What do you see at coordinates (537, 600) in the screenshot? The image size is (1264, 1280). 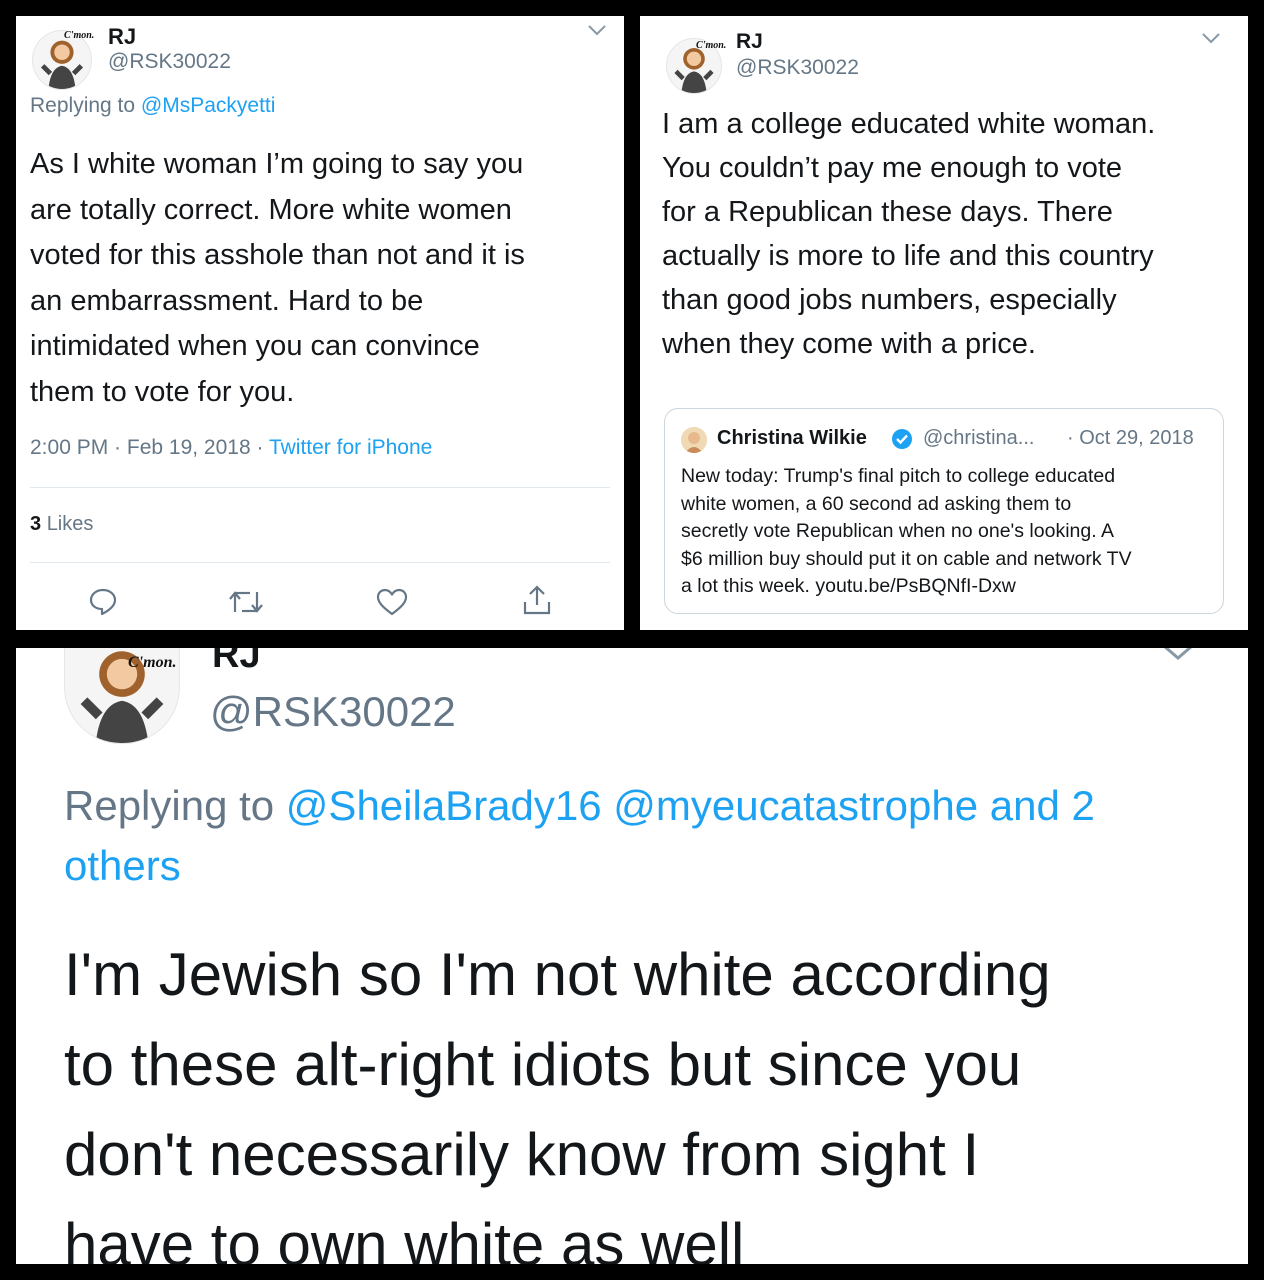 I see `share-icon` at bounding box center [537, 600].